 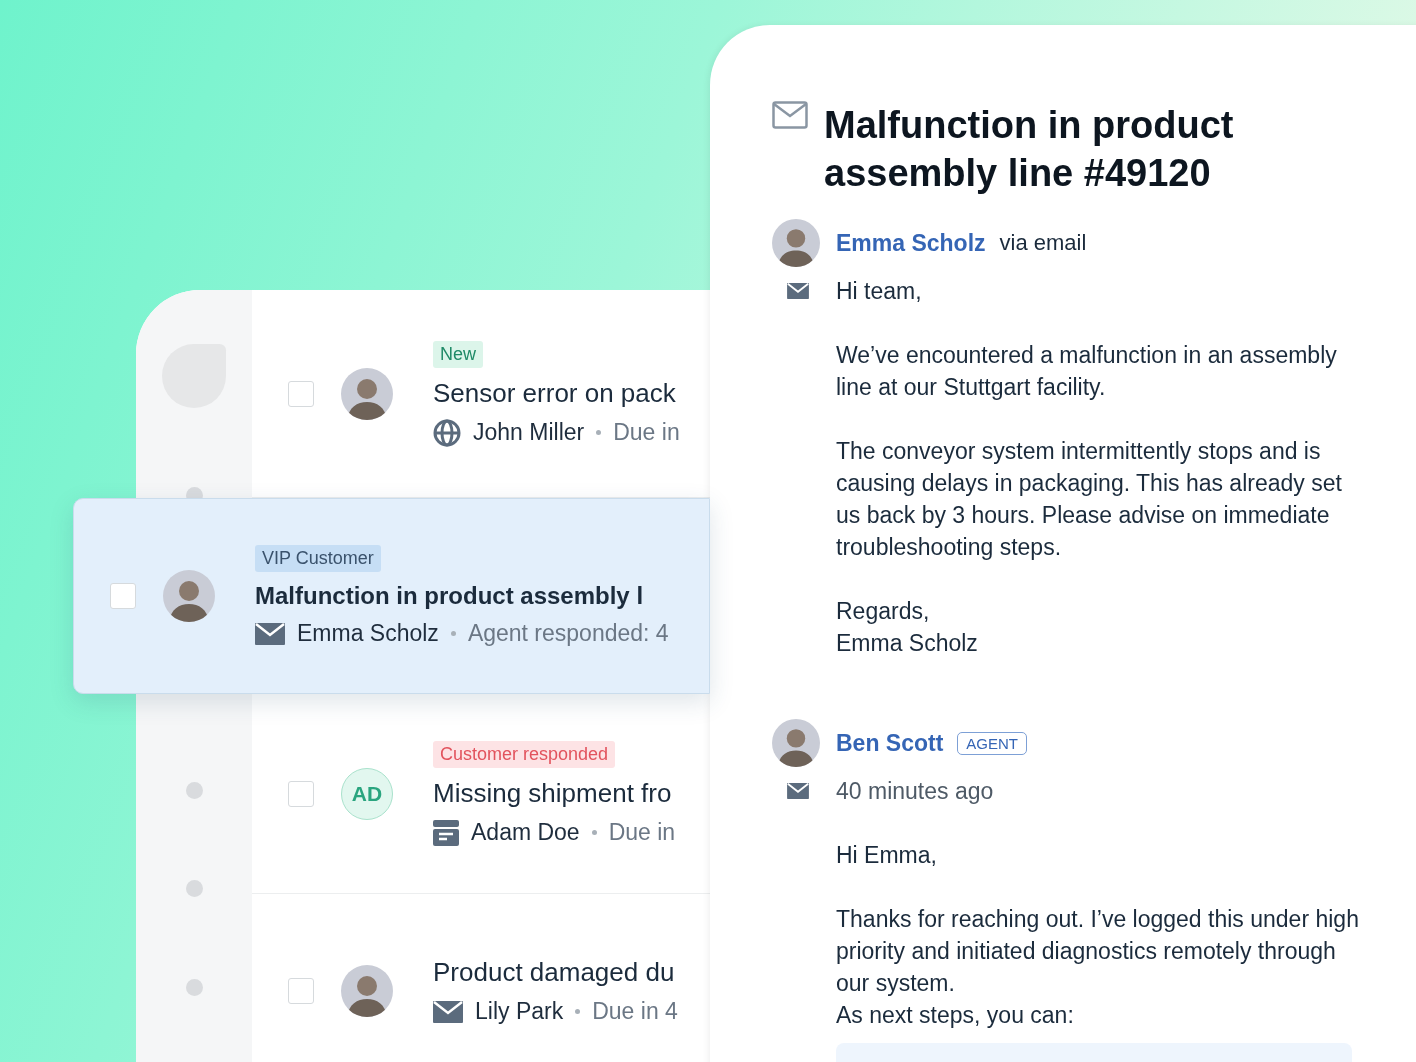 I want to click on ticket-title: Malfunction in product assembly line #49120, so click(x=1029, y=149).